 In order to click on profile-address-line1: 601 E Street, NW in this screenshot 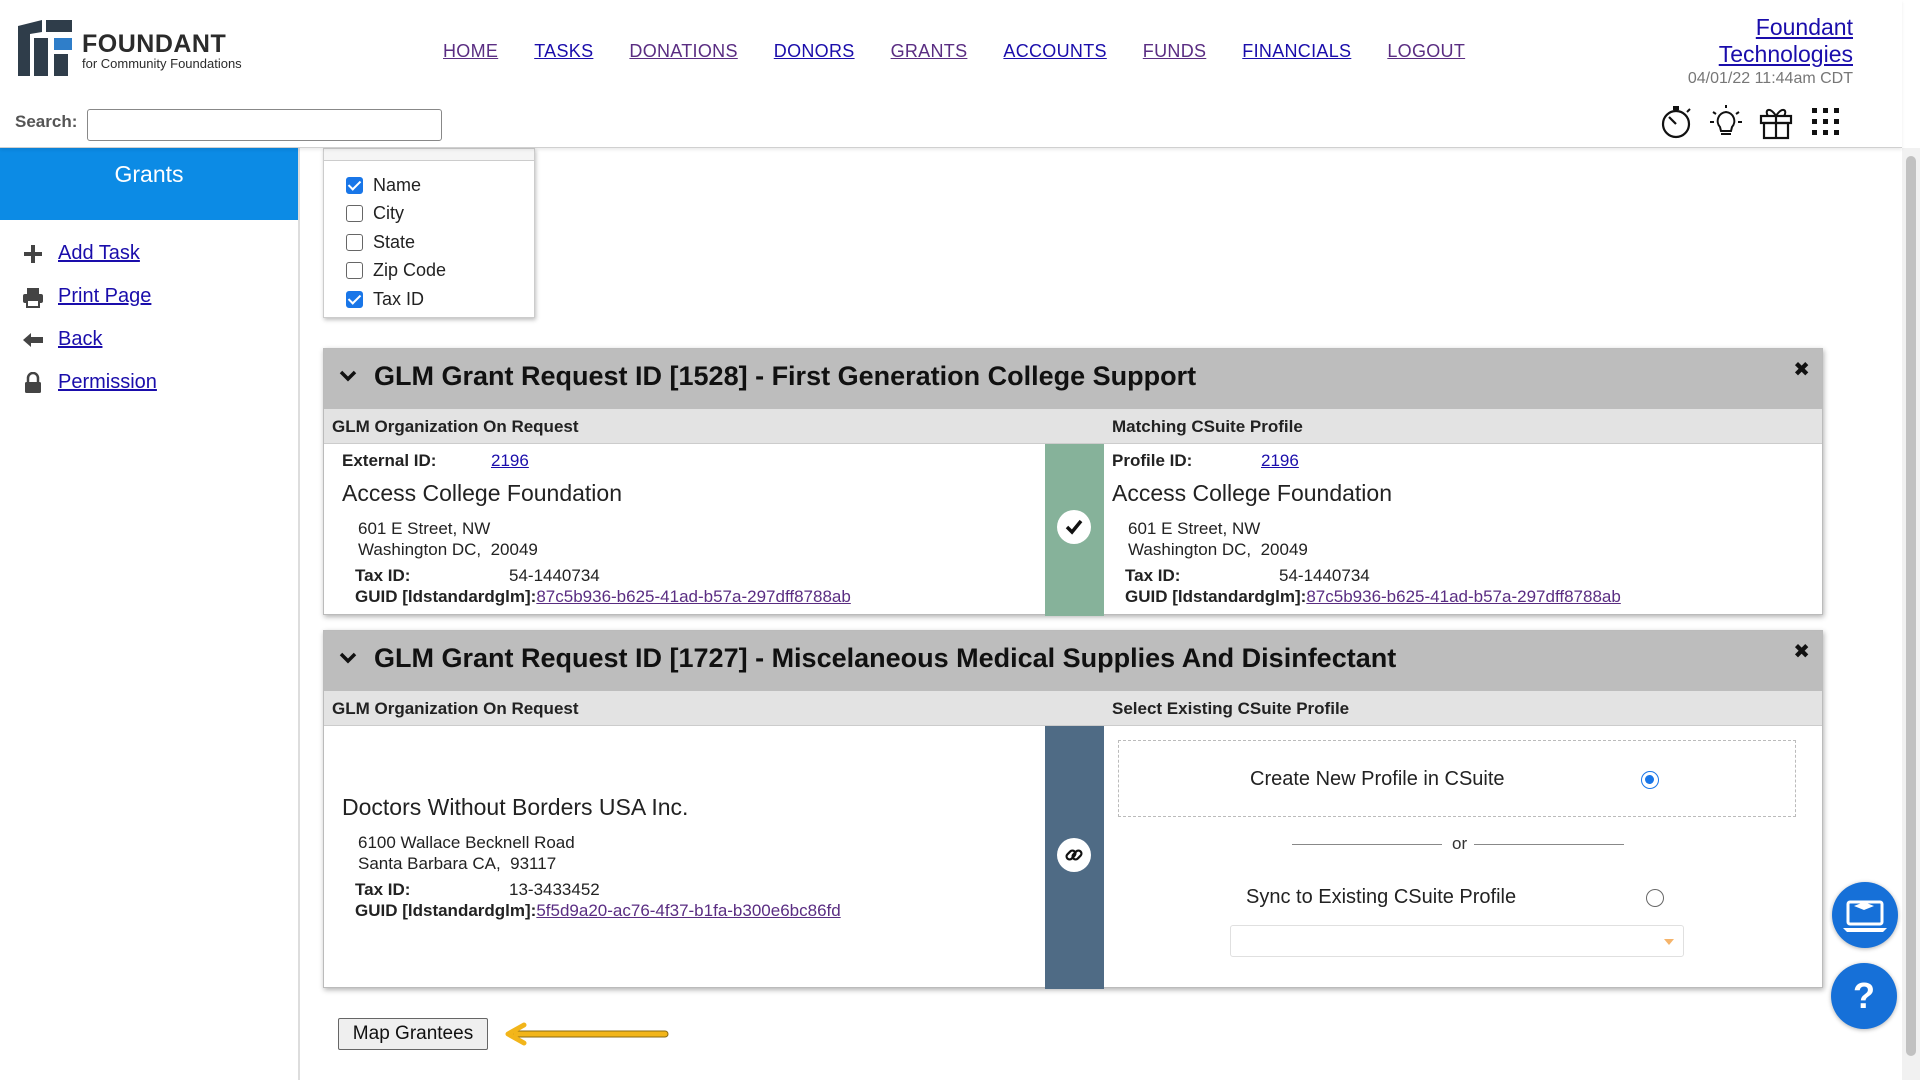, I will do `click(1194, 528)`.